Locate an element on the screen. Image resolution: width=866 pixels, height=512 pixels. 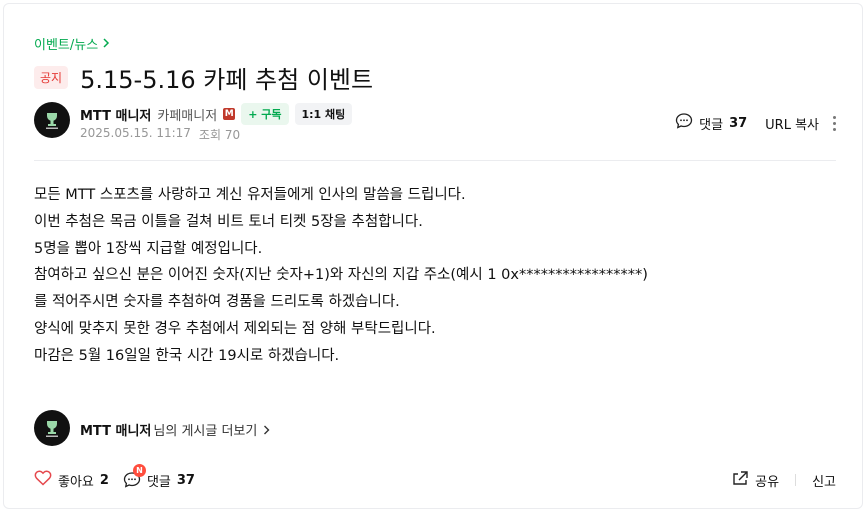
share-label: 공유 is located at coordinates (767, 482).